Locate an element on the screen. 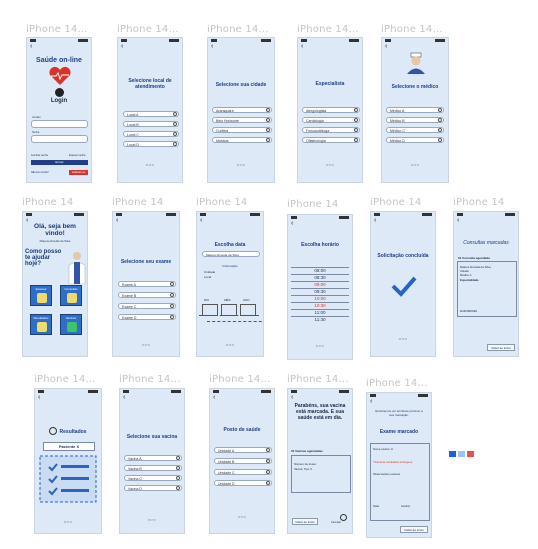  help-question: Como posso te ajudar hoje? is located at coordinates (43, 258).